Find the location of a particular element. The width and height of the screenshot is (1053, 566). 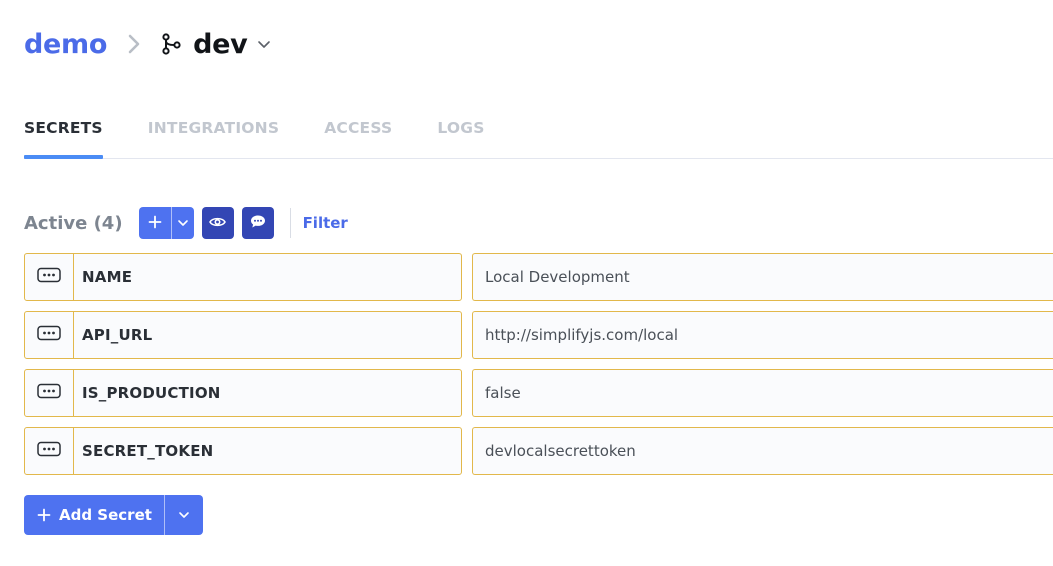

secret-row: IS_PRODUCTION false is located at coordinates (538, 393).